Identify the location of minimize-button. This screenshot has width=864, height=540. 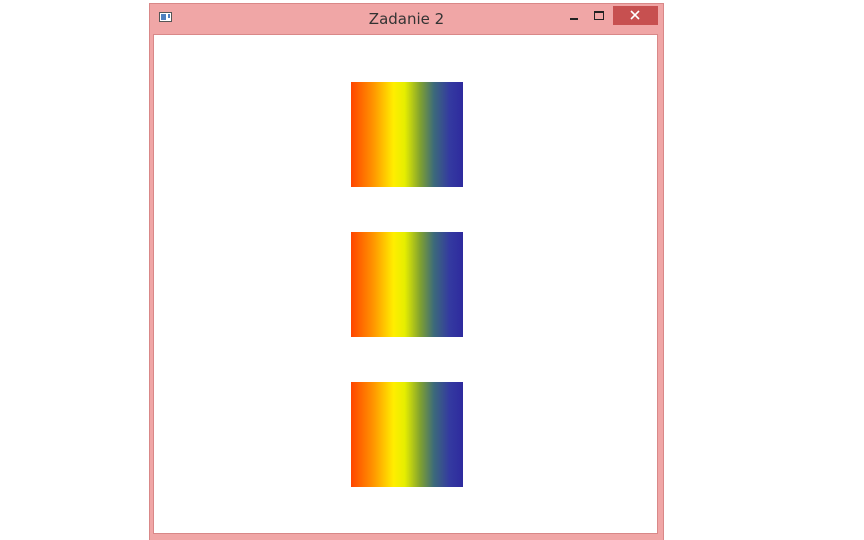
(574, 16).